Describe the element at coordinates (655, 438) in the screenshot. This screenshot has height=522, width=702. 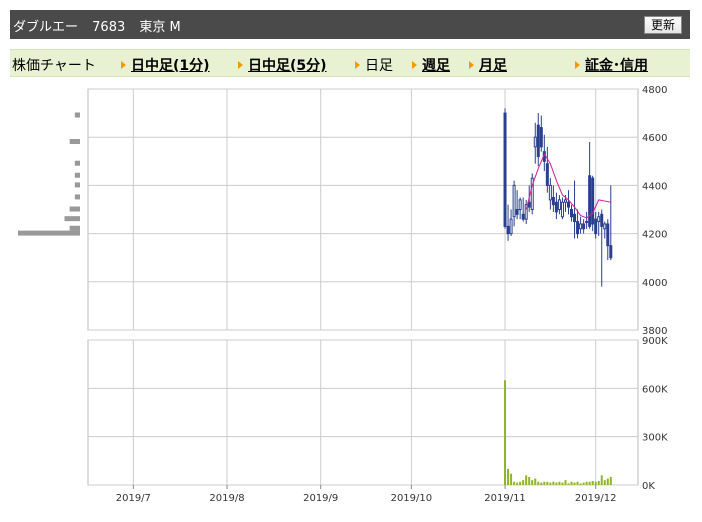
I see `volume-tick-label: 300K` at that location.